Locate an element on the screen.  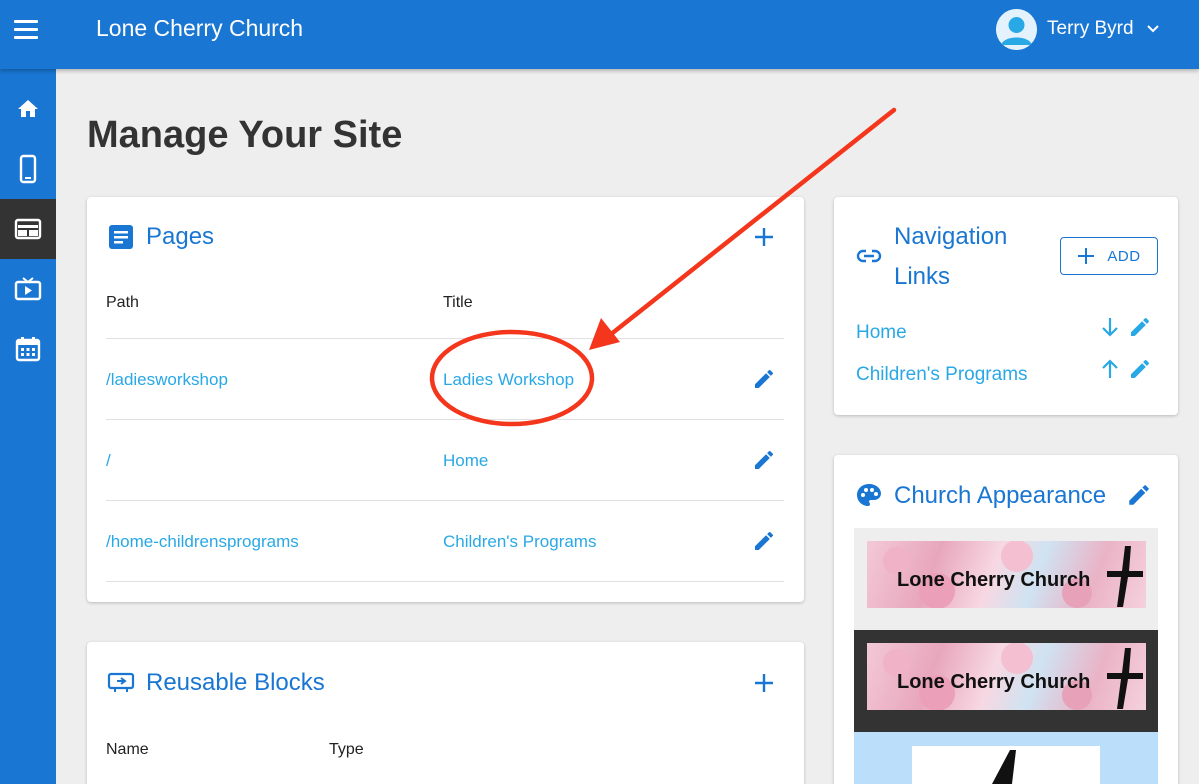
navigation-links-title: Links is located at coordinates (922, 276).